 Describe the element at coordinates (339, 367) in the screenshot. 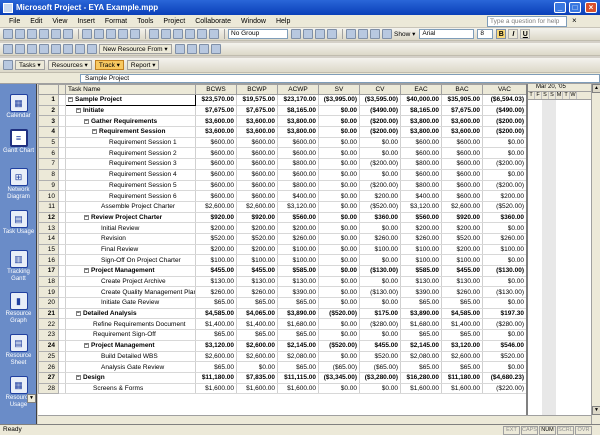

I see `sv-cell: ($65.00)` at that location.